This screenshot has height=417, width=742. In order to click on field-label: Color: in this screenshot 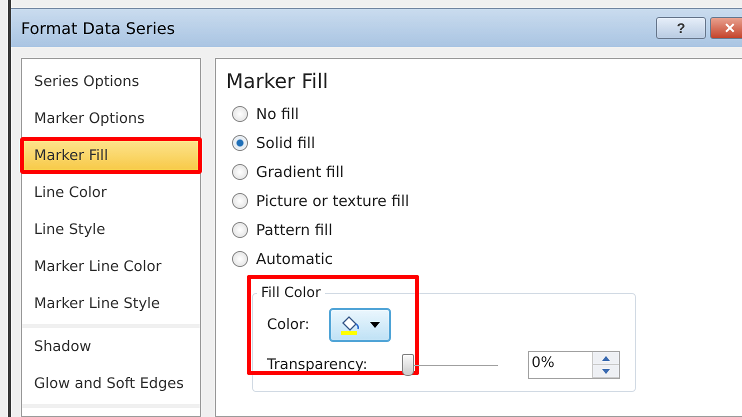, I will do `click(288, 325)`.